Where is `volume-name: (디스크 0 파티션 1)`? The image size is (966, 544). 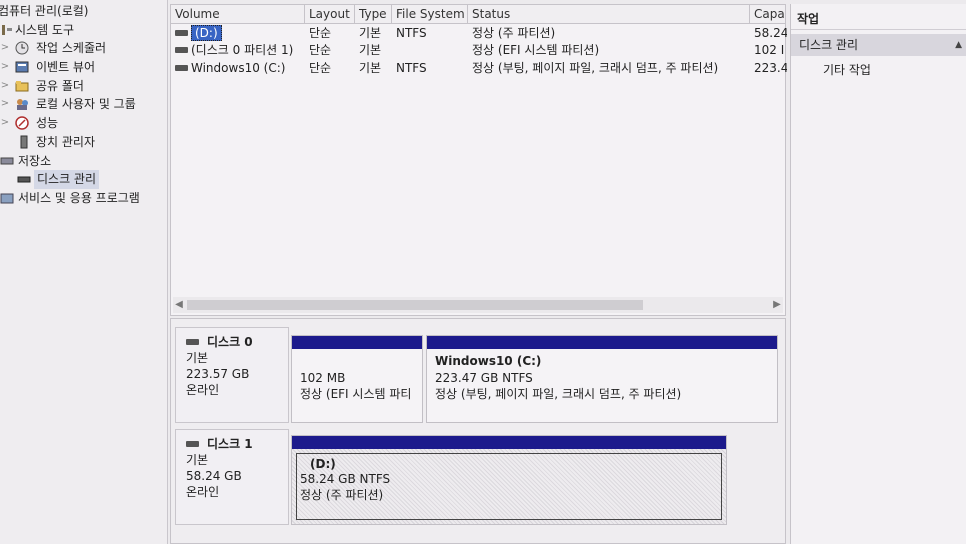
volume-name: (디스크 0 파티션 1) is located at coordinates (242, 50).